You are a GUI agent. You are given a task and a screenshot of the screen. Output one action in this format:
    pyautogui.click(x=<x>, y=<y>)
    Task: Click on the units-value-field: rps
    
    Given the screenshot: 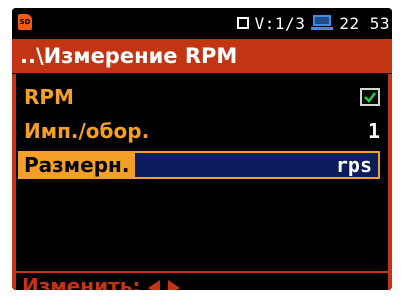 What is the action you would take?
    pyautogui.click(x=257, y=165)
    